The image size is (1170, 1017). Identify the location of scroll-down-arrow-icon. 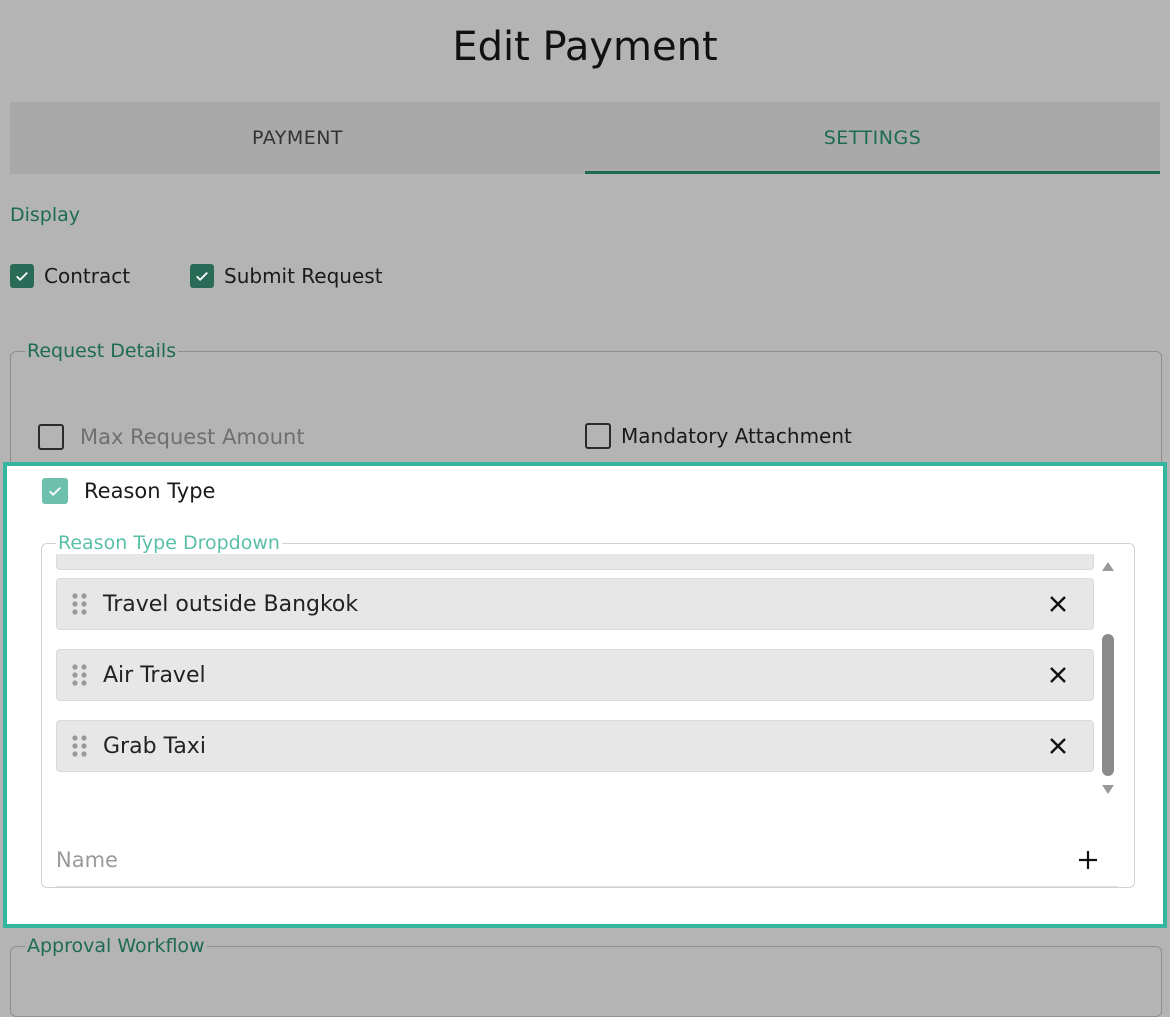
(1108, 790).